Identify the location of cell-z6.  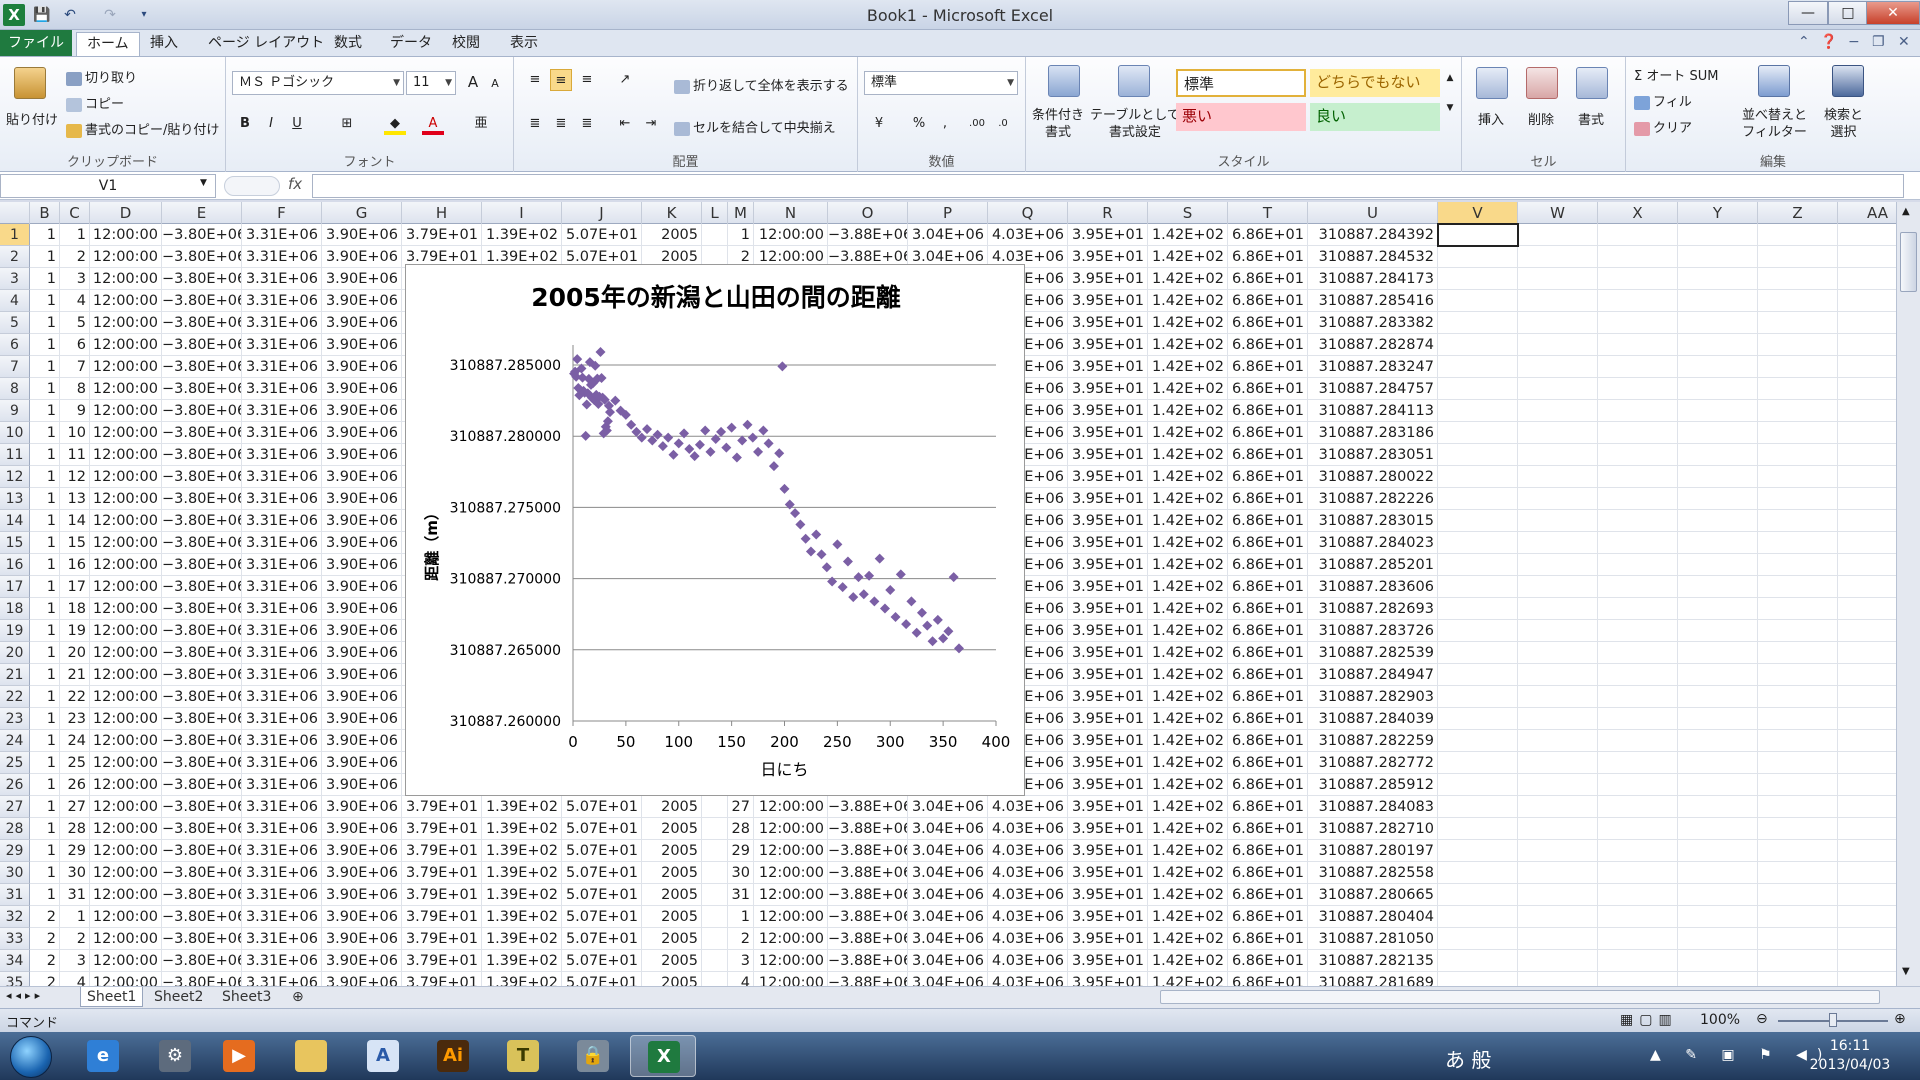
(1798, 345).